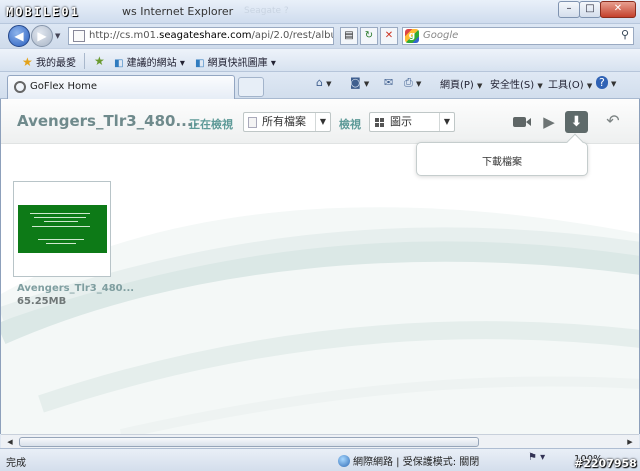 Image resolution: width=640 pixels, height=471 pixels. Describe the element at coordinates (10, 442) in the screenshot. I see `scroll-left-icon: ◀` at that location.